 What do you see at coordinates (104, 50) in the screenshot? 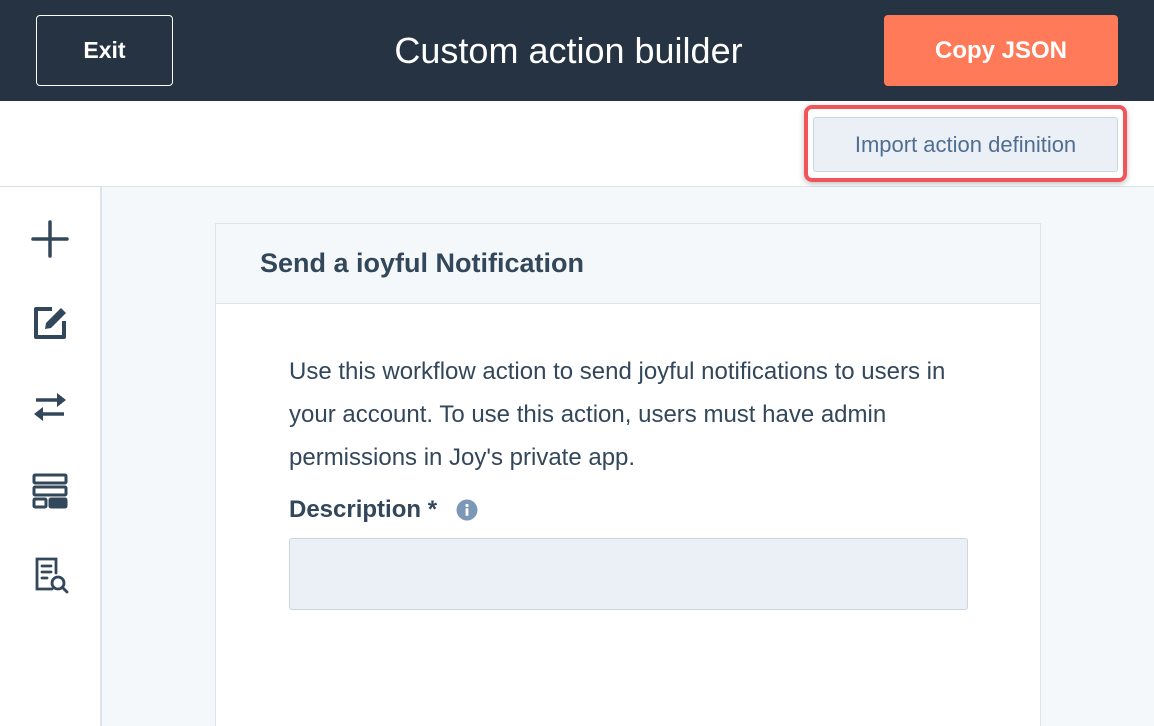
I see `exit-button: Exit` at bounding box center [104, 50].